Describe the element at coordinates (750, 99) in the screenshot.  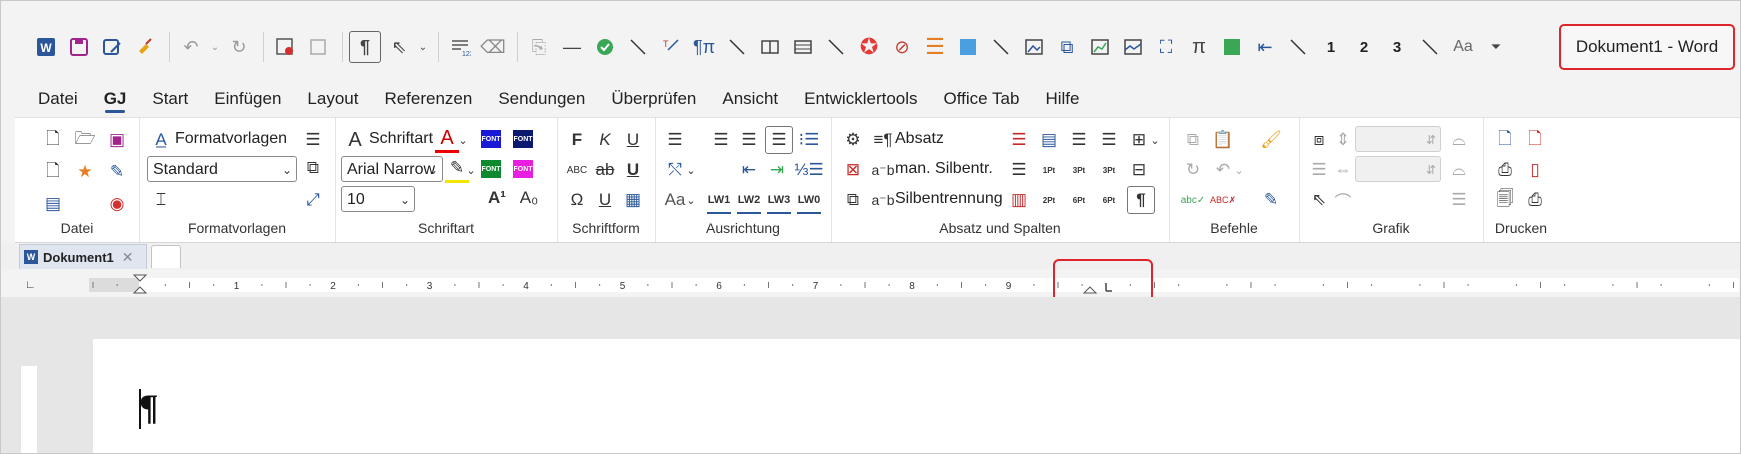
I see `tab-ansicht: Ansicht` at that location.